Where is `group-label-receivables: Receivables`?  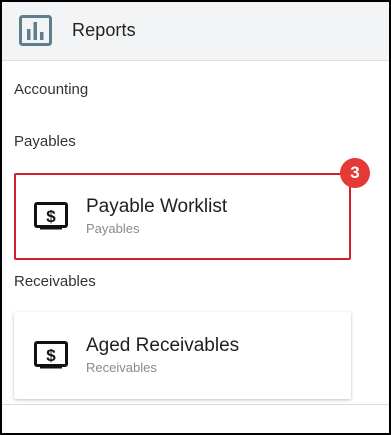 group-label-receivables: Receivables is located at coordinates (55, 281).